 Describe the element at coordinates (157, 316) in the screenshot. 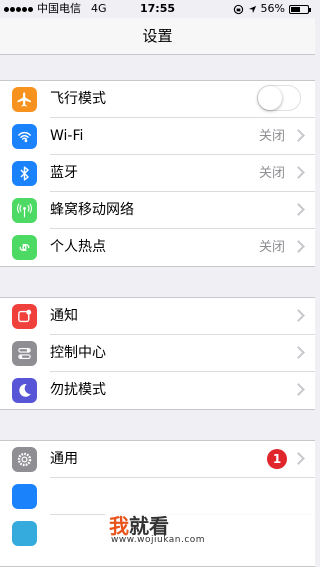

I see `settings-row-notifications: 通知` at that location.